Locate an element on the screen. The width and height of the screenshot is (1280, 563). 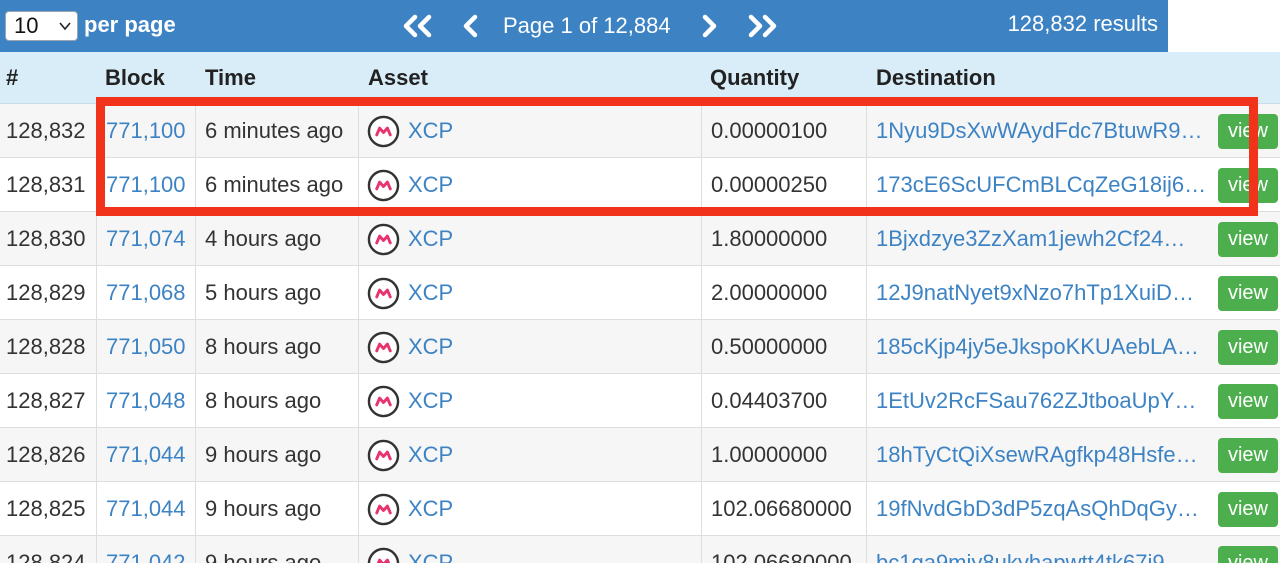
per-page-select: 10 is located at coordinates (41, 26).